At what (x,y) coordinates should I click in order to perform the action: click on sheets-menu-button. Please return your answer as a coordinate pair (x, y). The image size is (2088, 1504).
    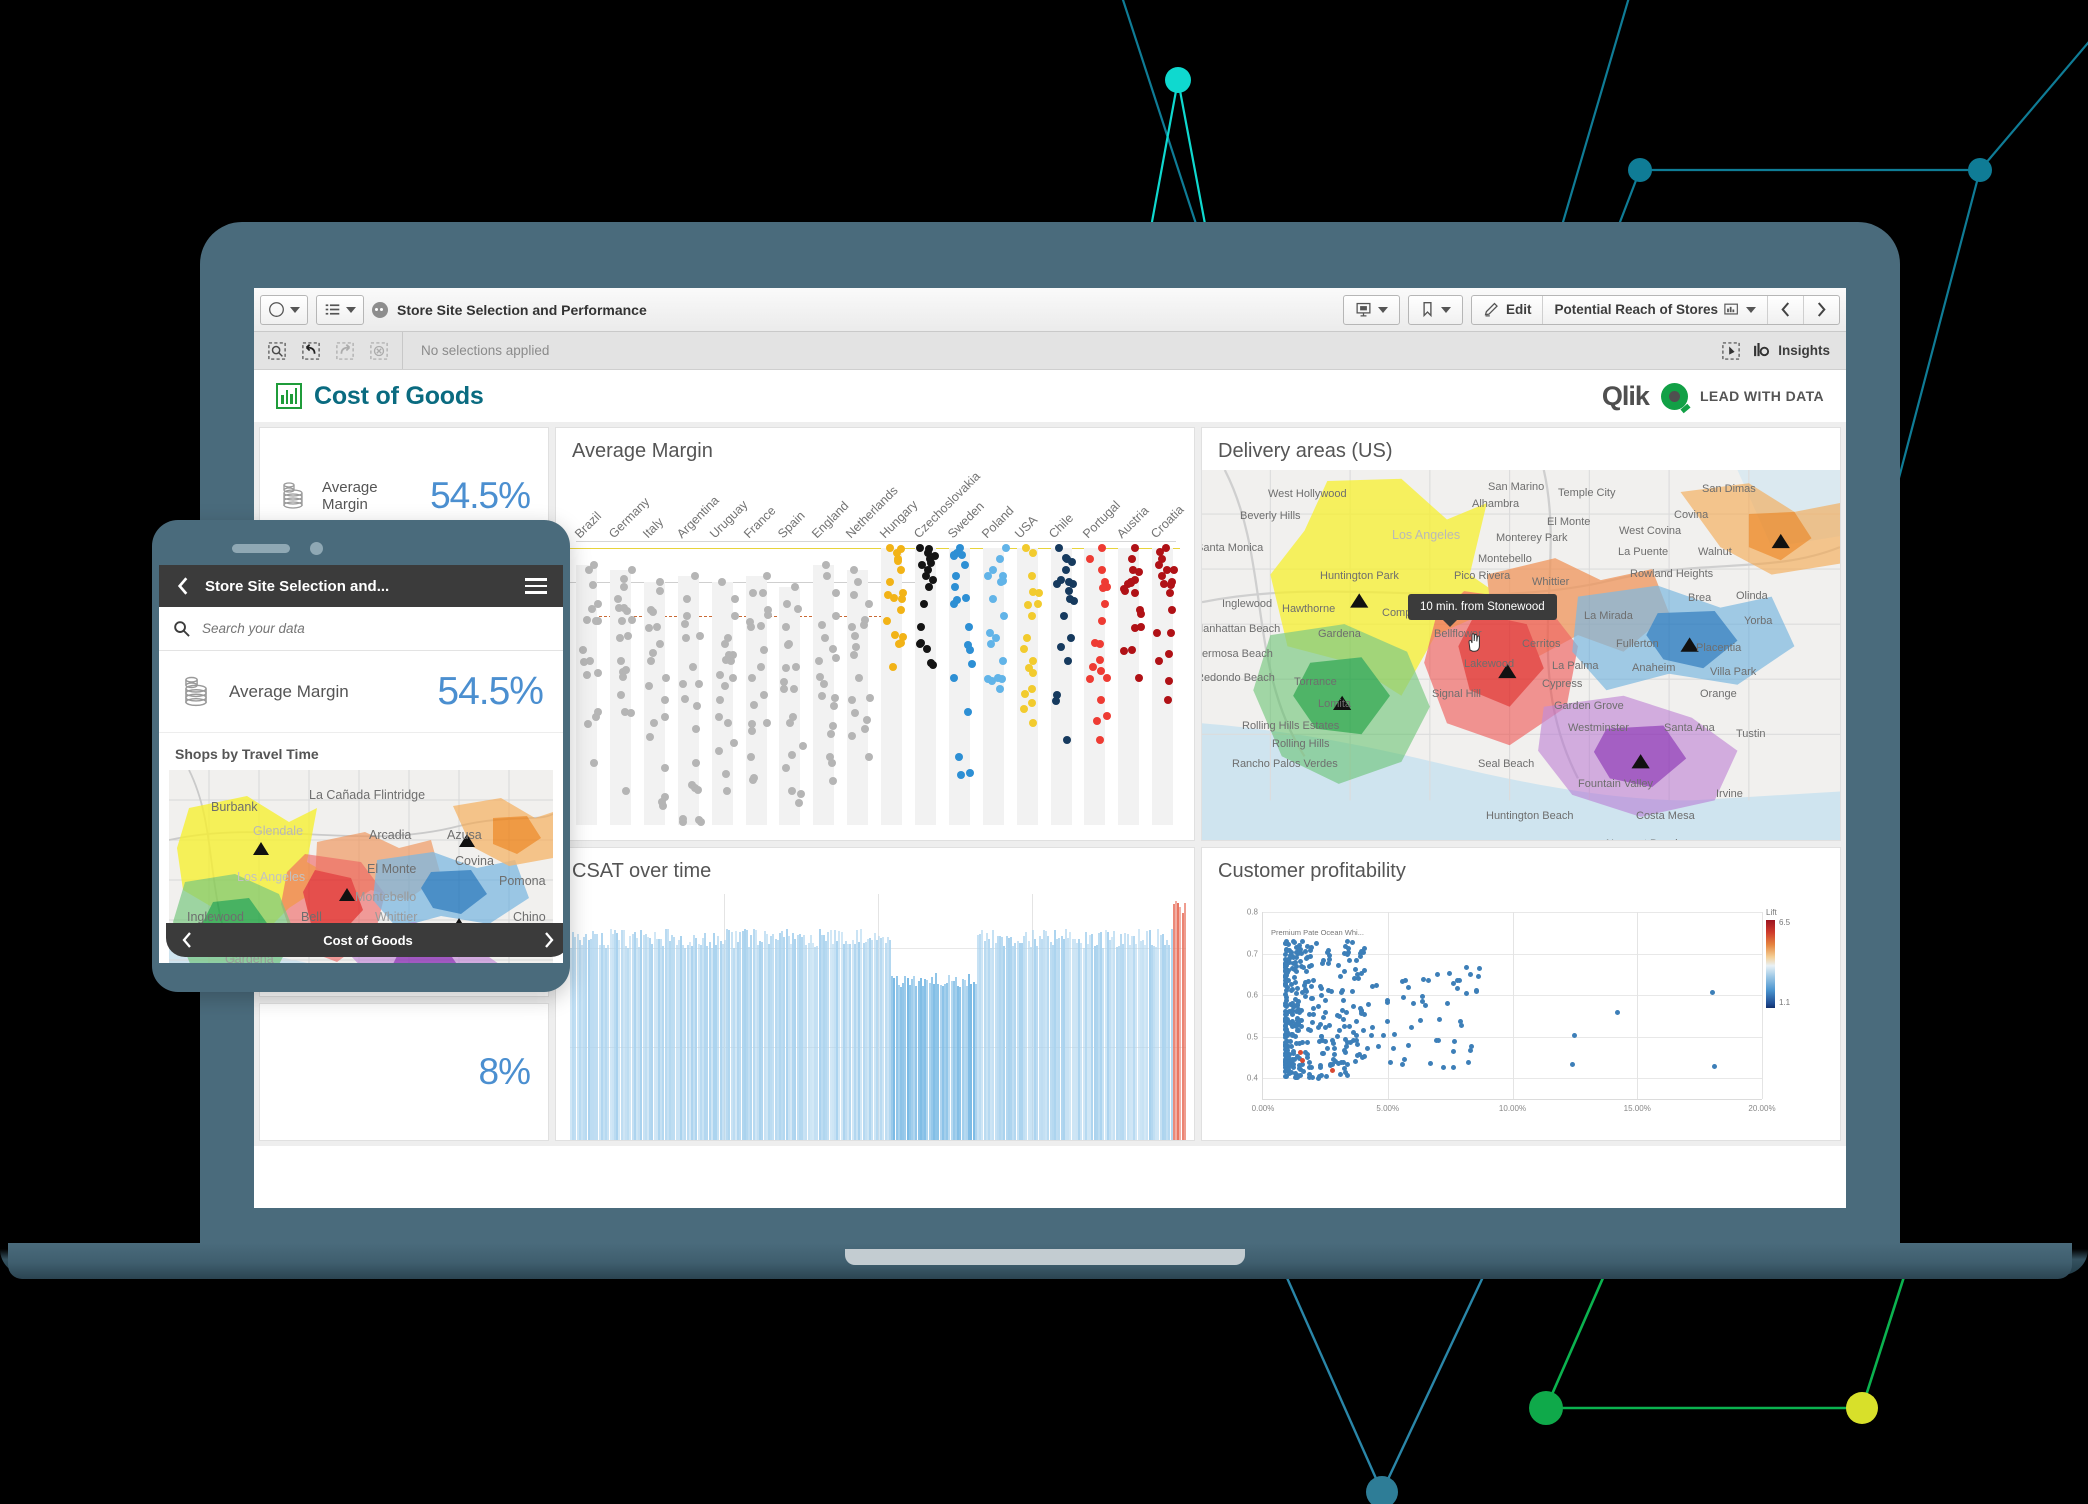
    Looking at the image, I should click on (340, 309).